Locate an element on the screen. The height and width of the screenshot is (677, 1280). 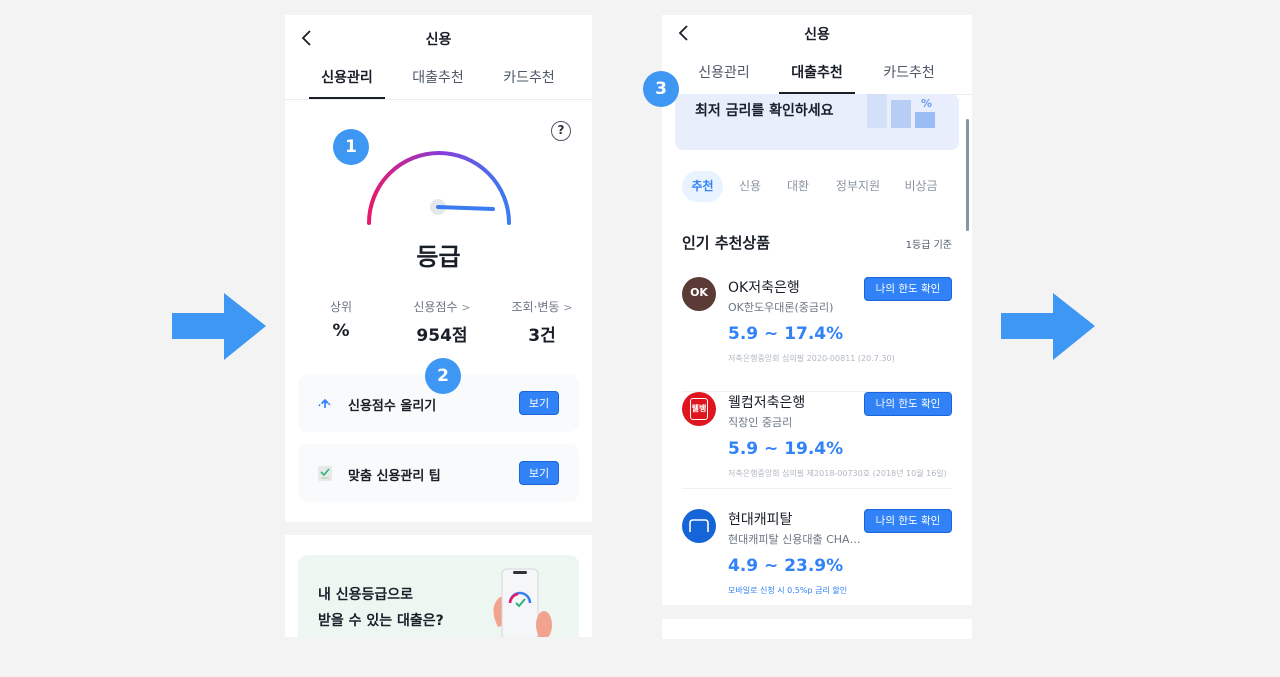
chip-emergency: 비상금 is located at coordinates (921, 186).